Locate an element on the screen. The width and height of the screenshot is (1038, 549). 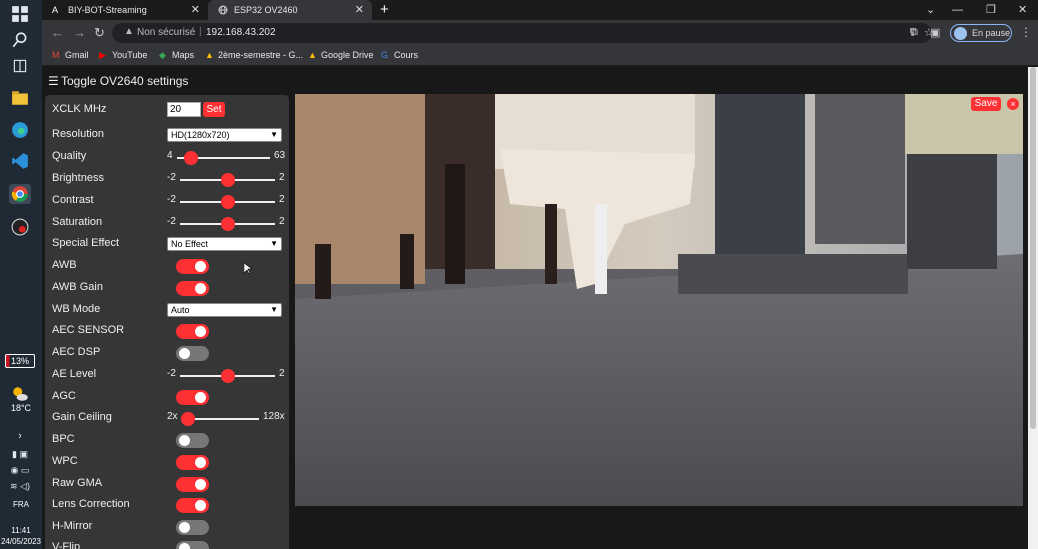
chevron-down-icon: ▼ is located at coordinates (274, 243).